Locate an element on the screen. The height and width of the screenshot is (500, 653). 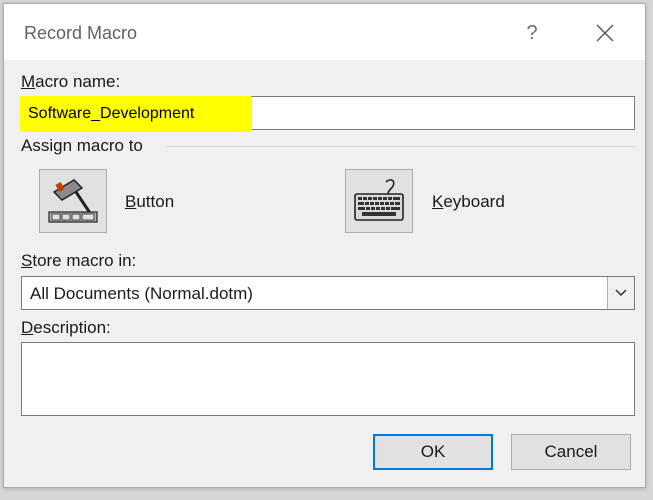
help-icon: ? is located at coordinates (532, 33).